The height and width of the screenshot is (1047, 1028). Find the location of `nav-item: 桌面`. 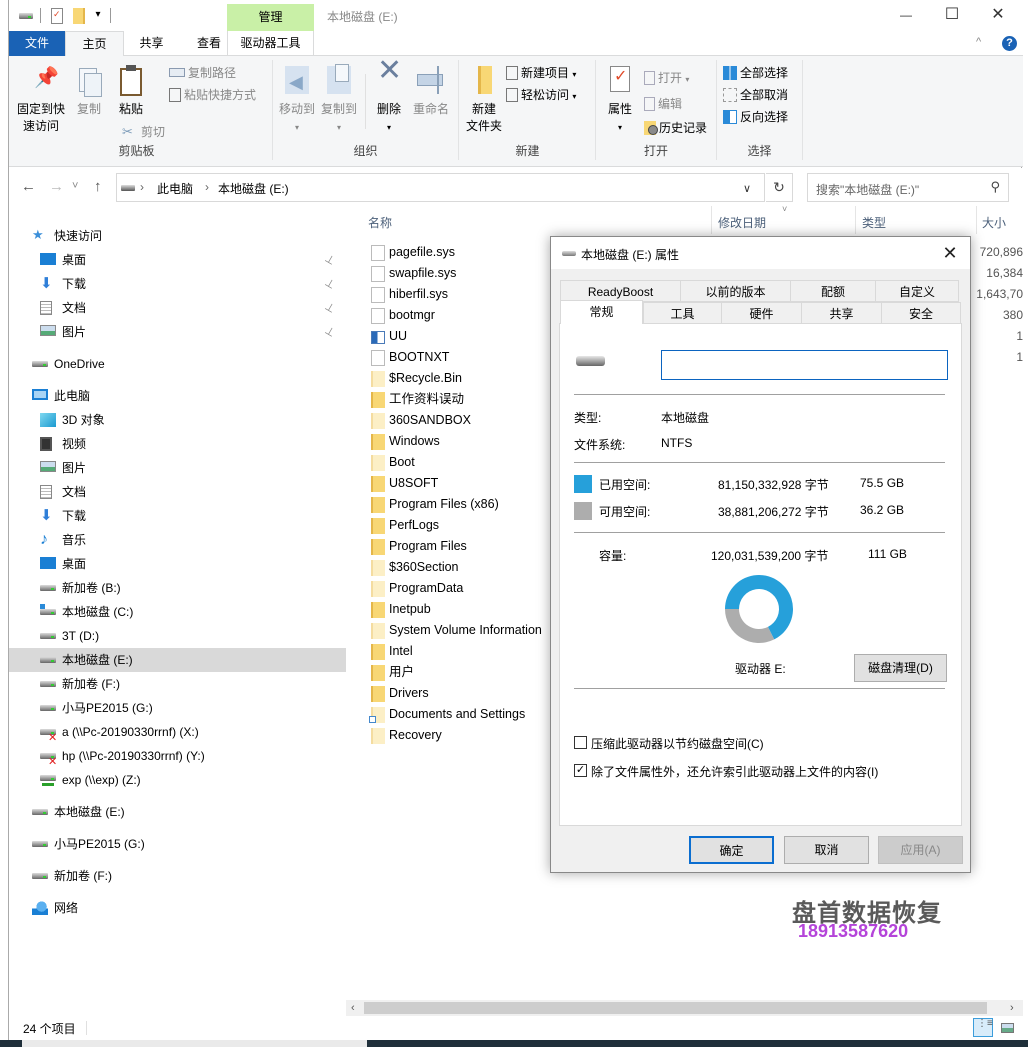

nav-item: 桌面 is located at coordinates (177, 564).